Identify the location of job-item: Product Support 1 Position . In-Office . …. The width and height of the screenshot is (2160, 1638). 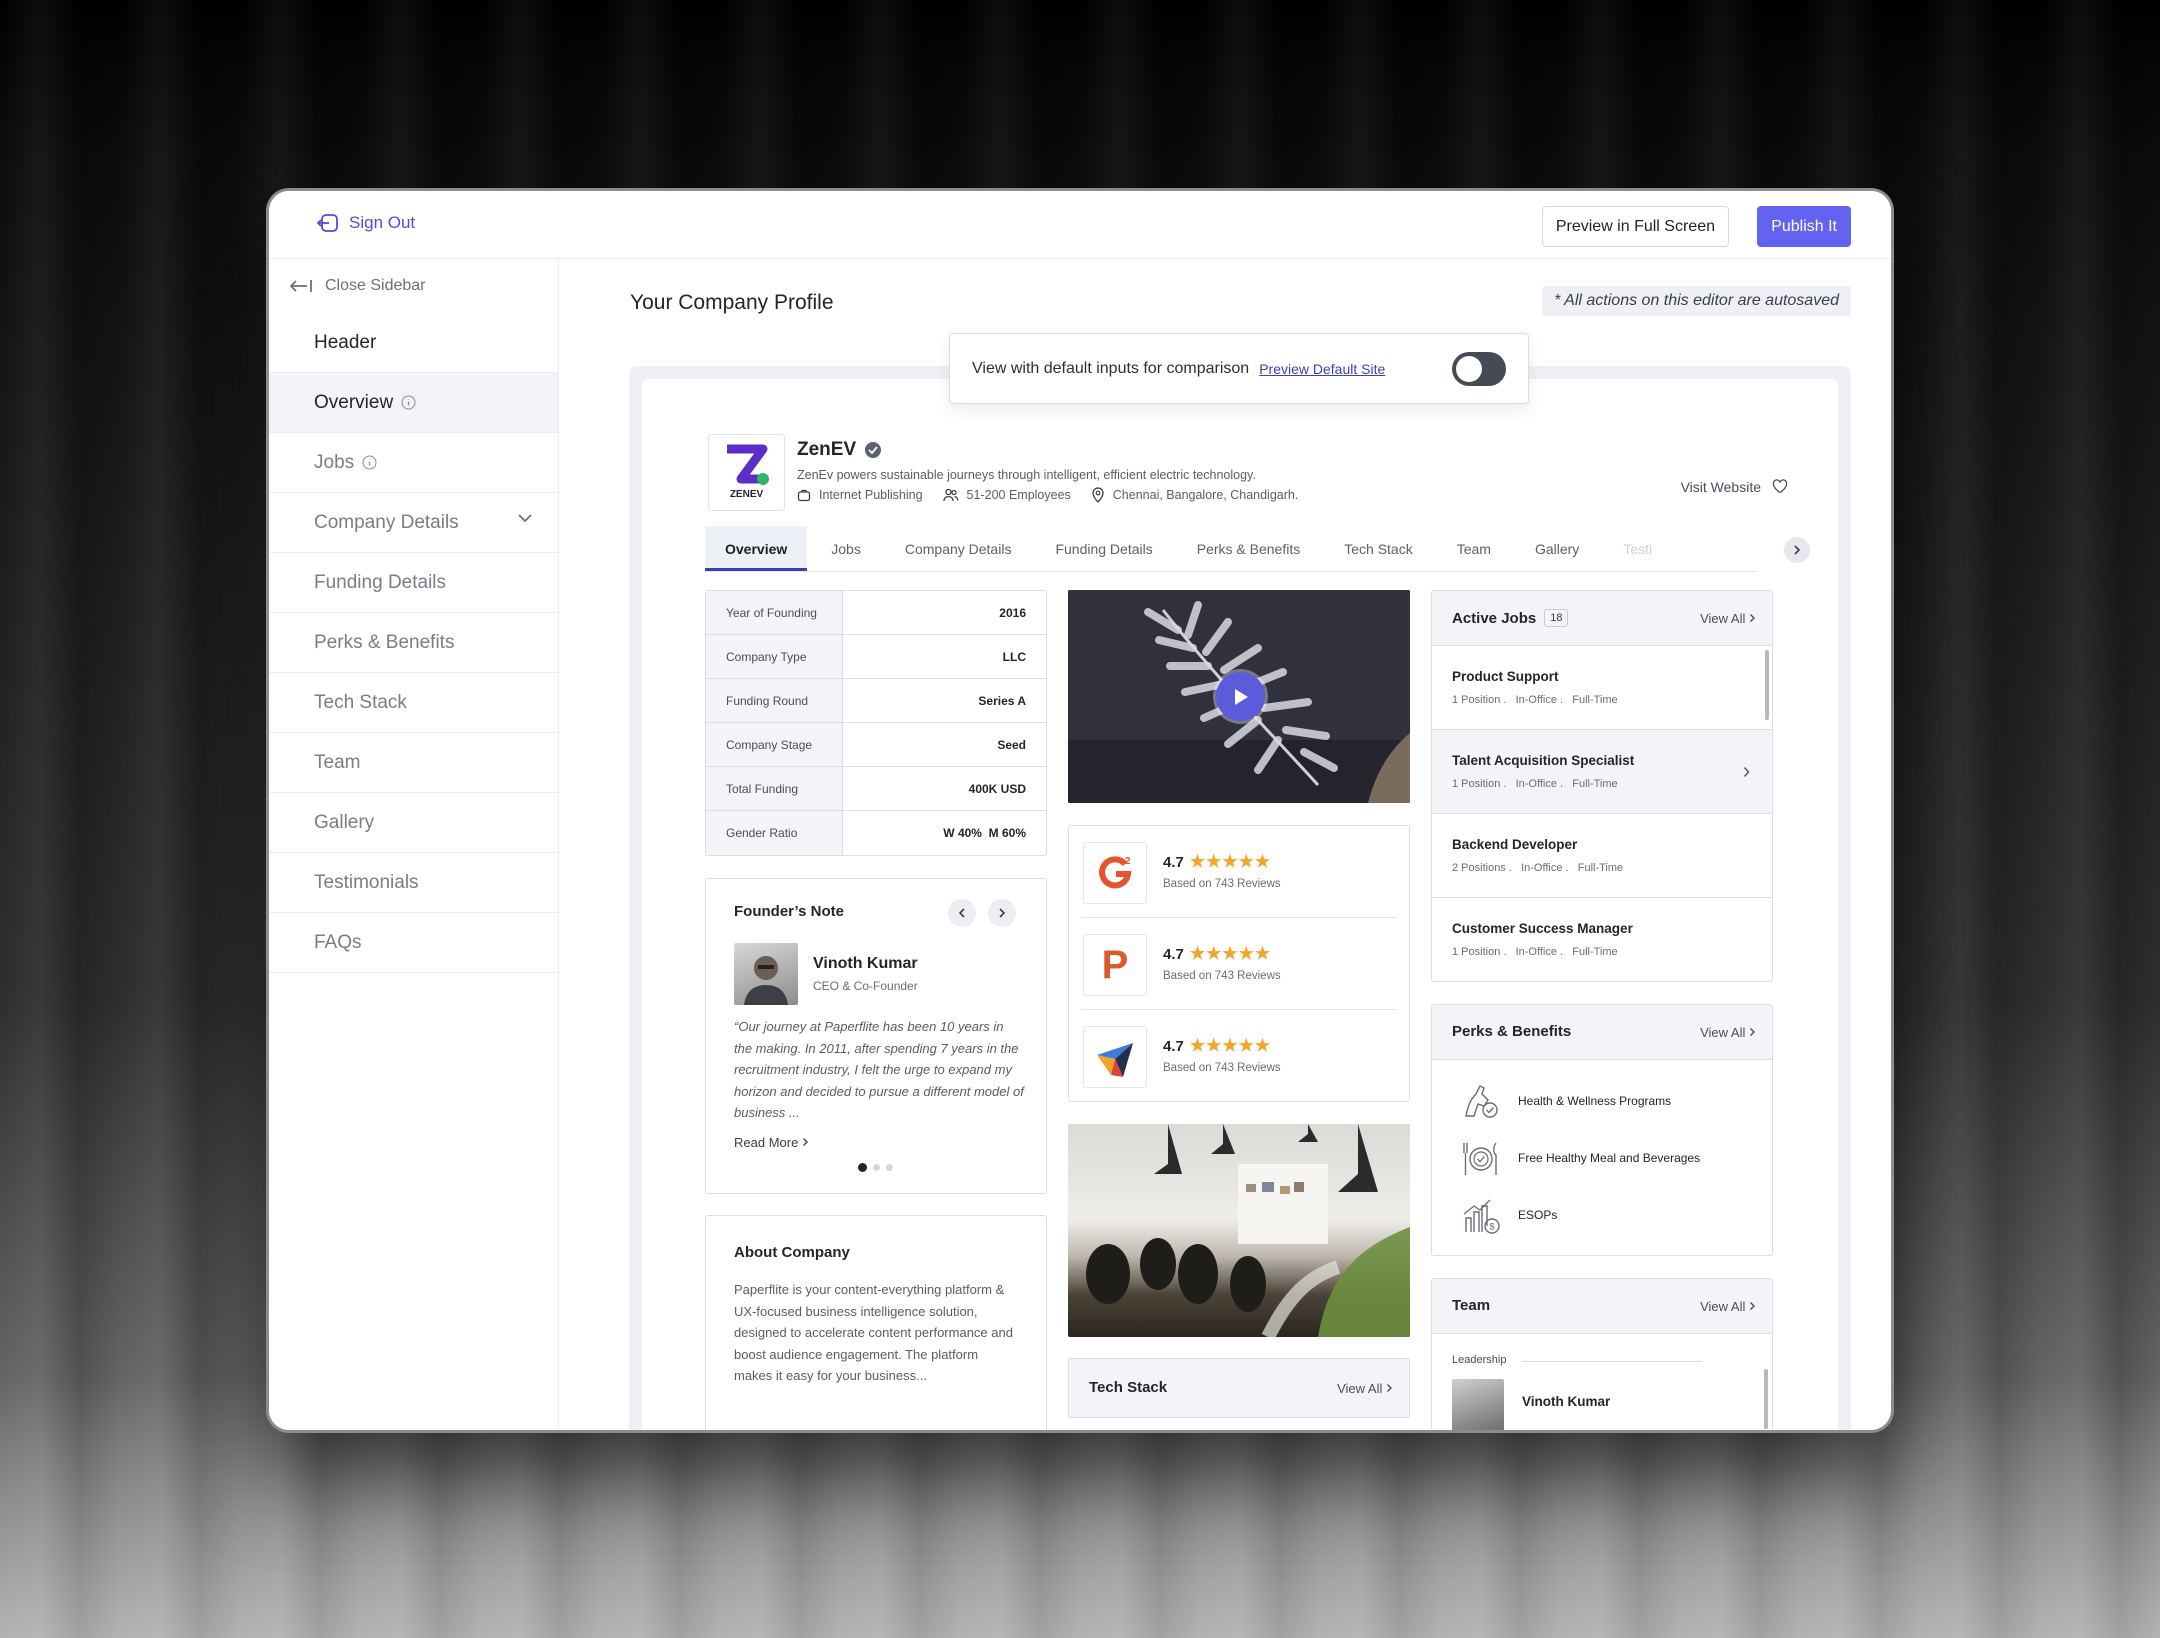
(1602, 688).